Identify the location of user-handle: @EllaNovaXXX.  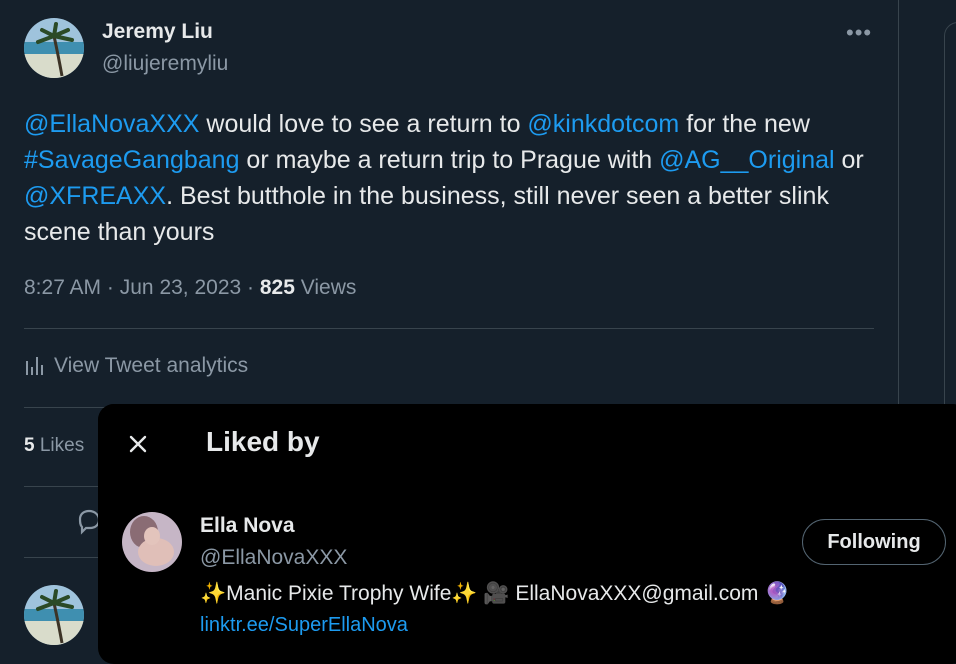
(273, 558).